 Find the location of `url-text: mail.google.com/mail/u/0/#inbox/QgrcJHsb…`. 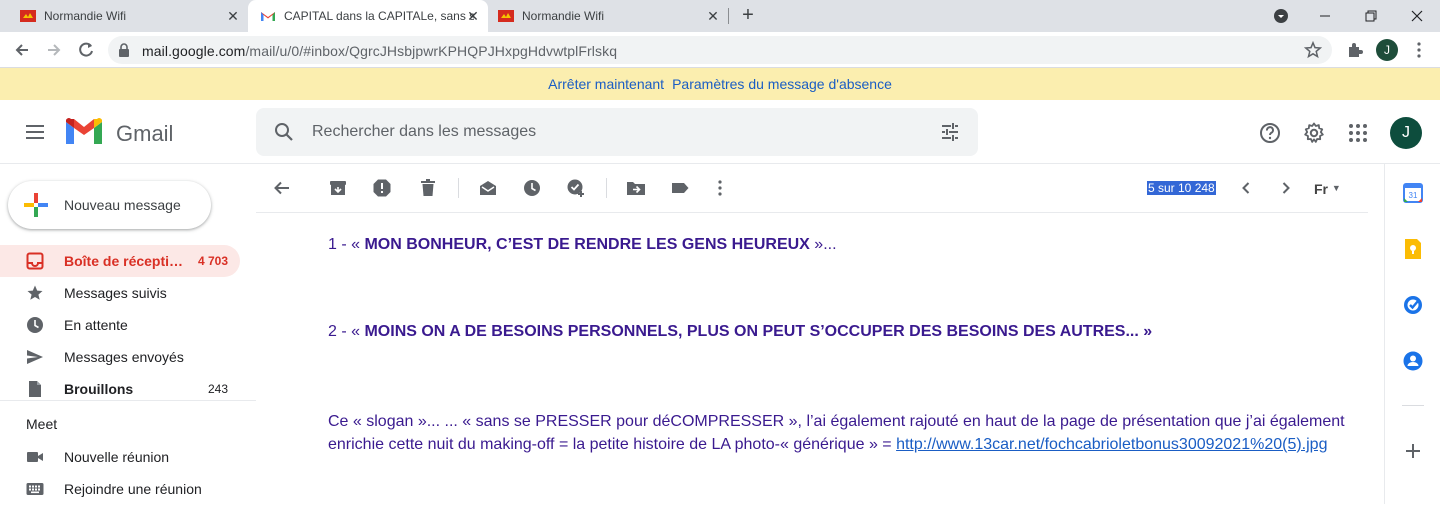

url-text: mail.google.com/mail/u/0/#inbox/QgrcJHsb… is located at coordinates (379, 51).